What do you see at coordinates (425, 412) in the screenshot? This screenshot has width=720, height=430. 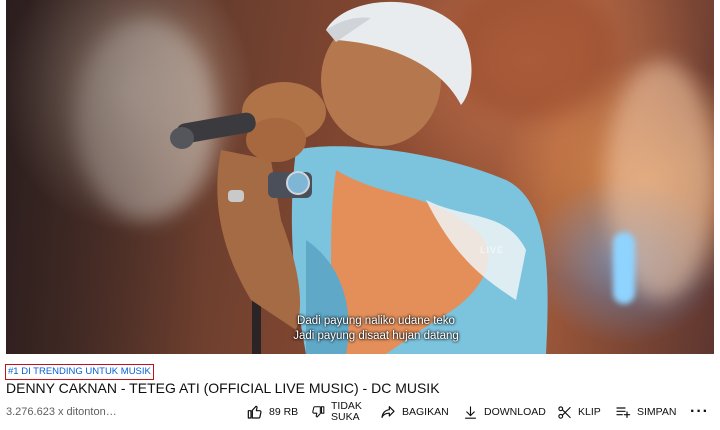 I see `share-label: BAGIKAN` at bounding box center [425, 412].